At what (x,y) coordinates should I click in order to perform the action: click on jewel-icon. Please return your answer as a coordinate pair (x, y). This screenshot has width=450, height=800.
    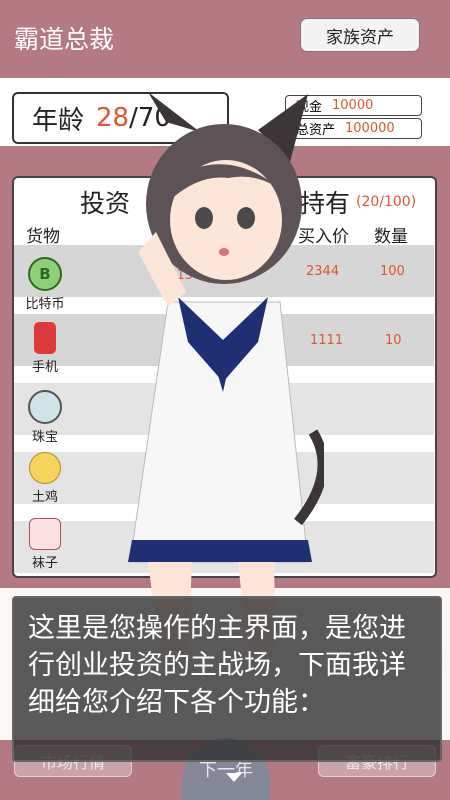
    Looking at the image, I should click on (45, 407).